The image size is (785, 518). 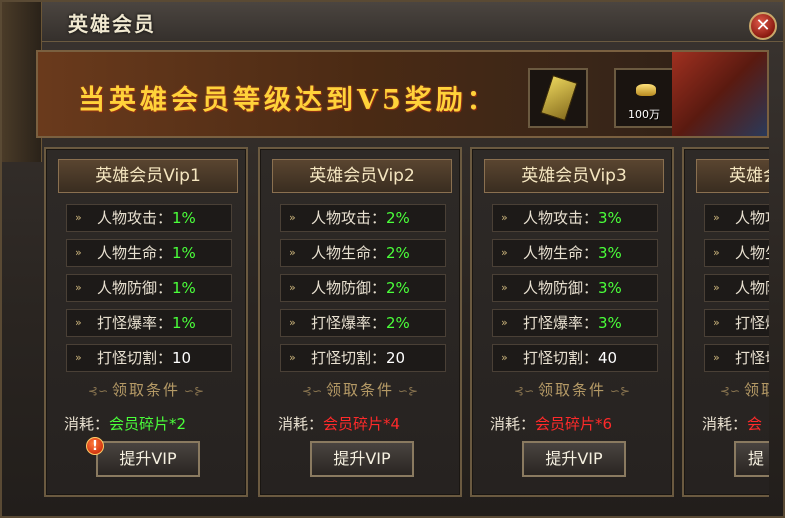 What do you see at coordinates (719, 94) in the screenshot?
I see `banner-art` at bounding box center [719, 94].